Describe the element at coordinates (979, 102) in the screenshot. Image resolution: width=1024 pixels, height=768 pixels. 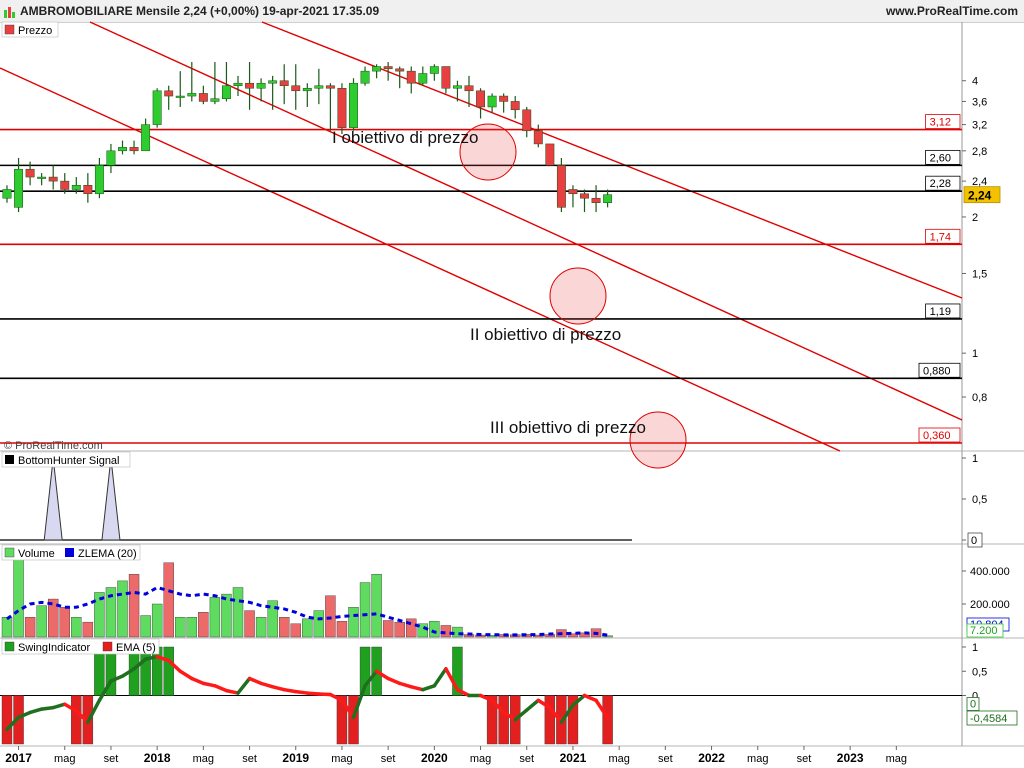
I see `price-y-tick-label: 3,6` at that location.